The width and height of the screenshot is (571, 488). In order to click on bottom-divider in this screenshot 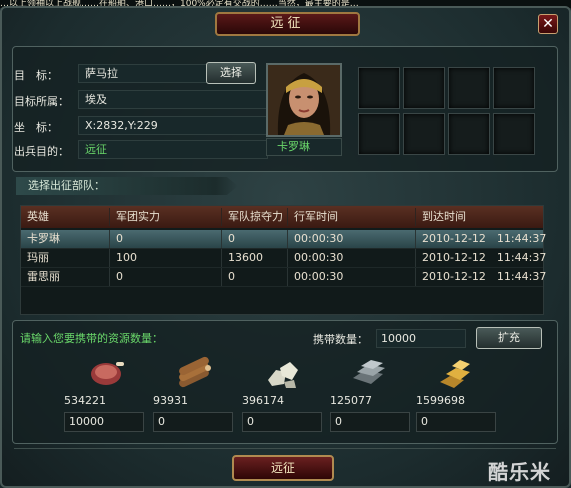, I will do `click(285, 448)`.